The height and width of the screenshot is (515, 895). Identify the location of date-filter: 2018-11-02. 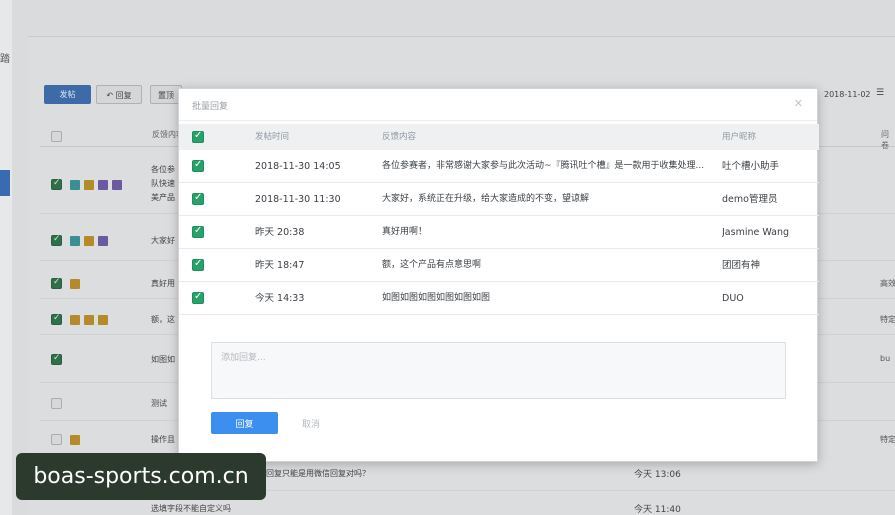
(847, 94).